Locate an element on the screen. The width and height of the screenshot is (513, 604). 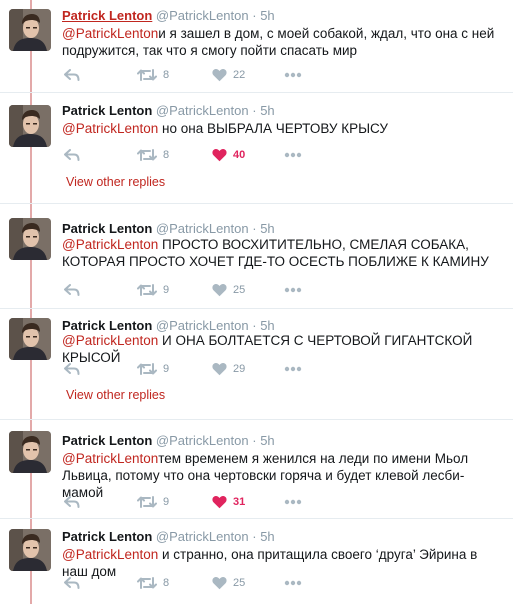
retweet-count: 8 is located at coordinates (166, 155).